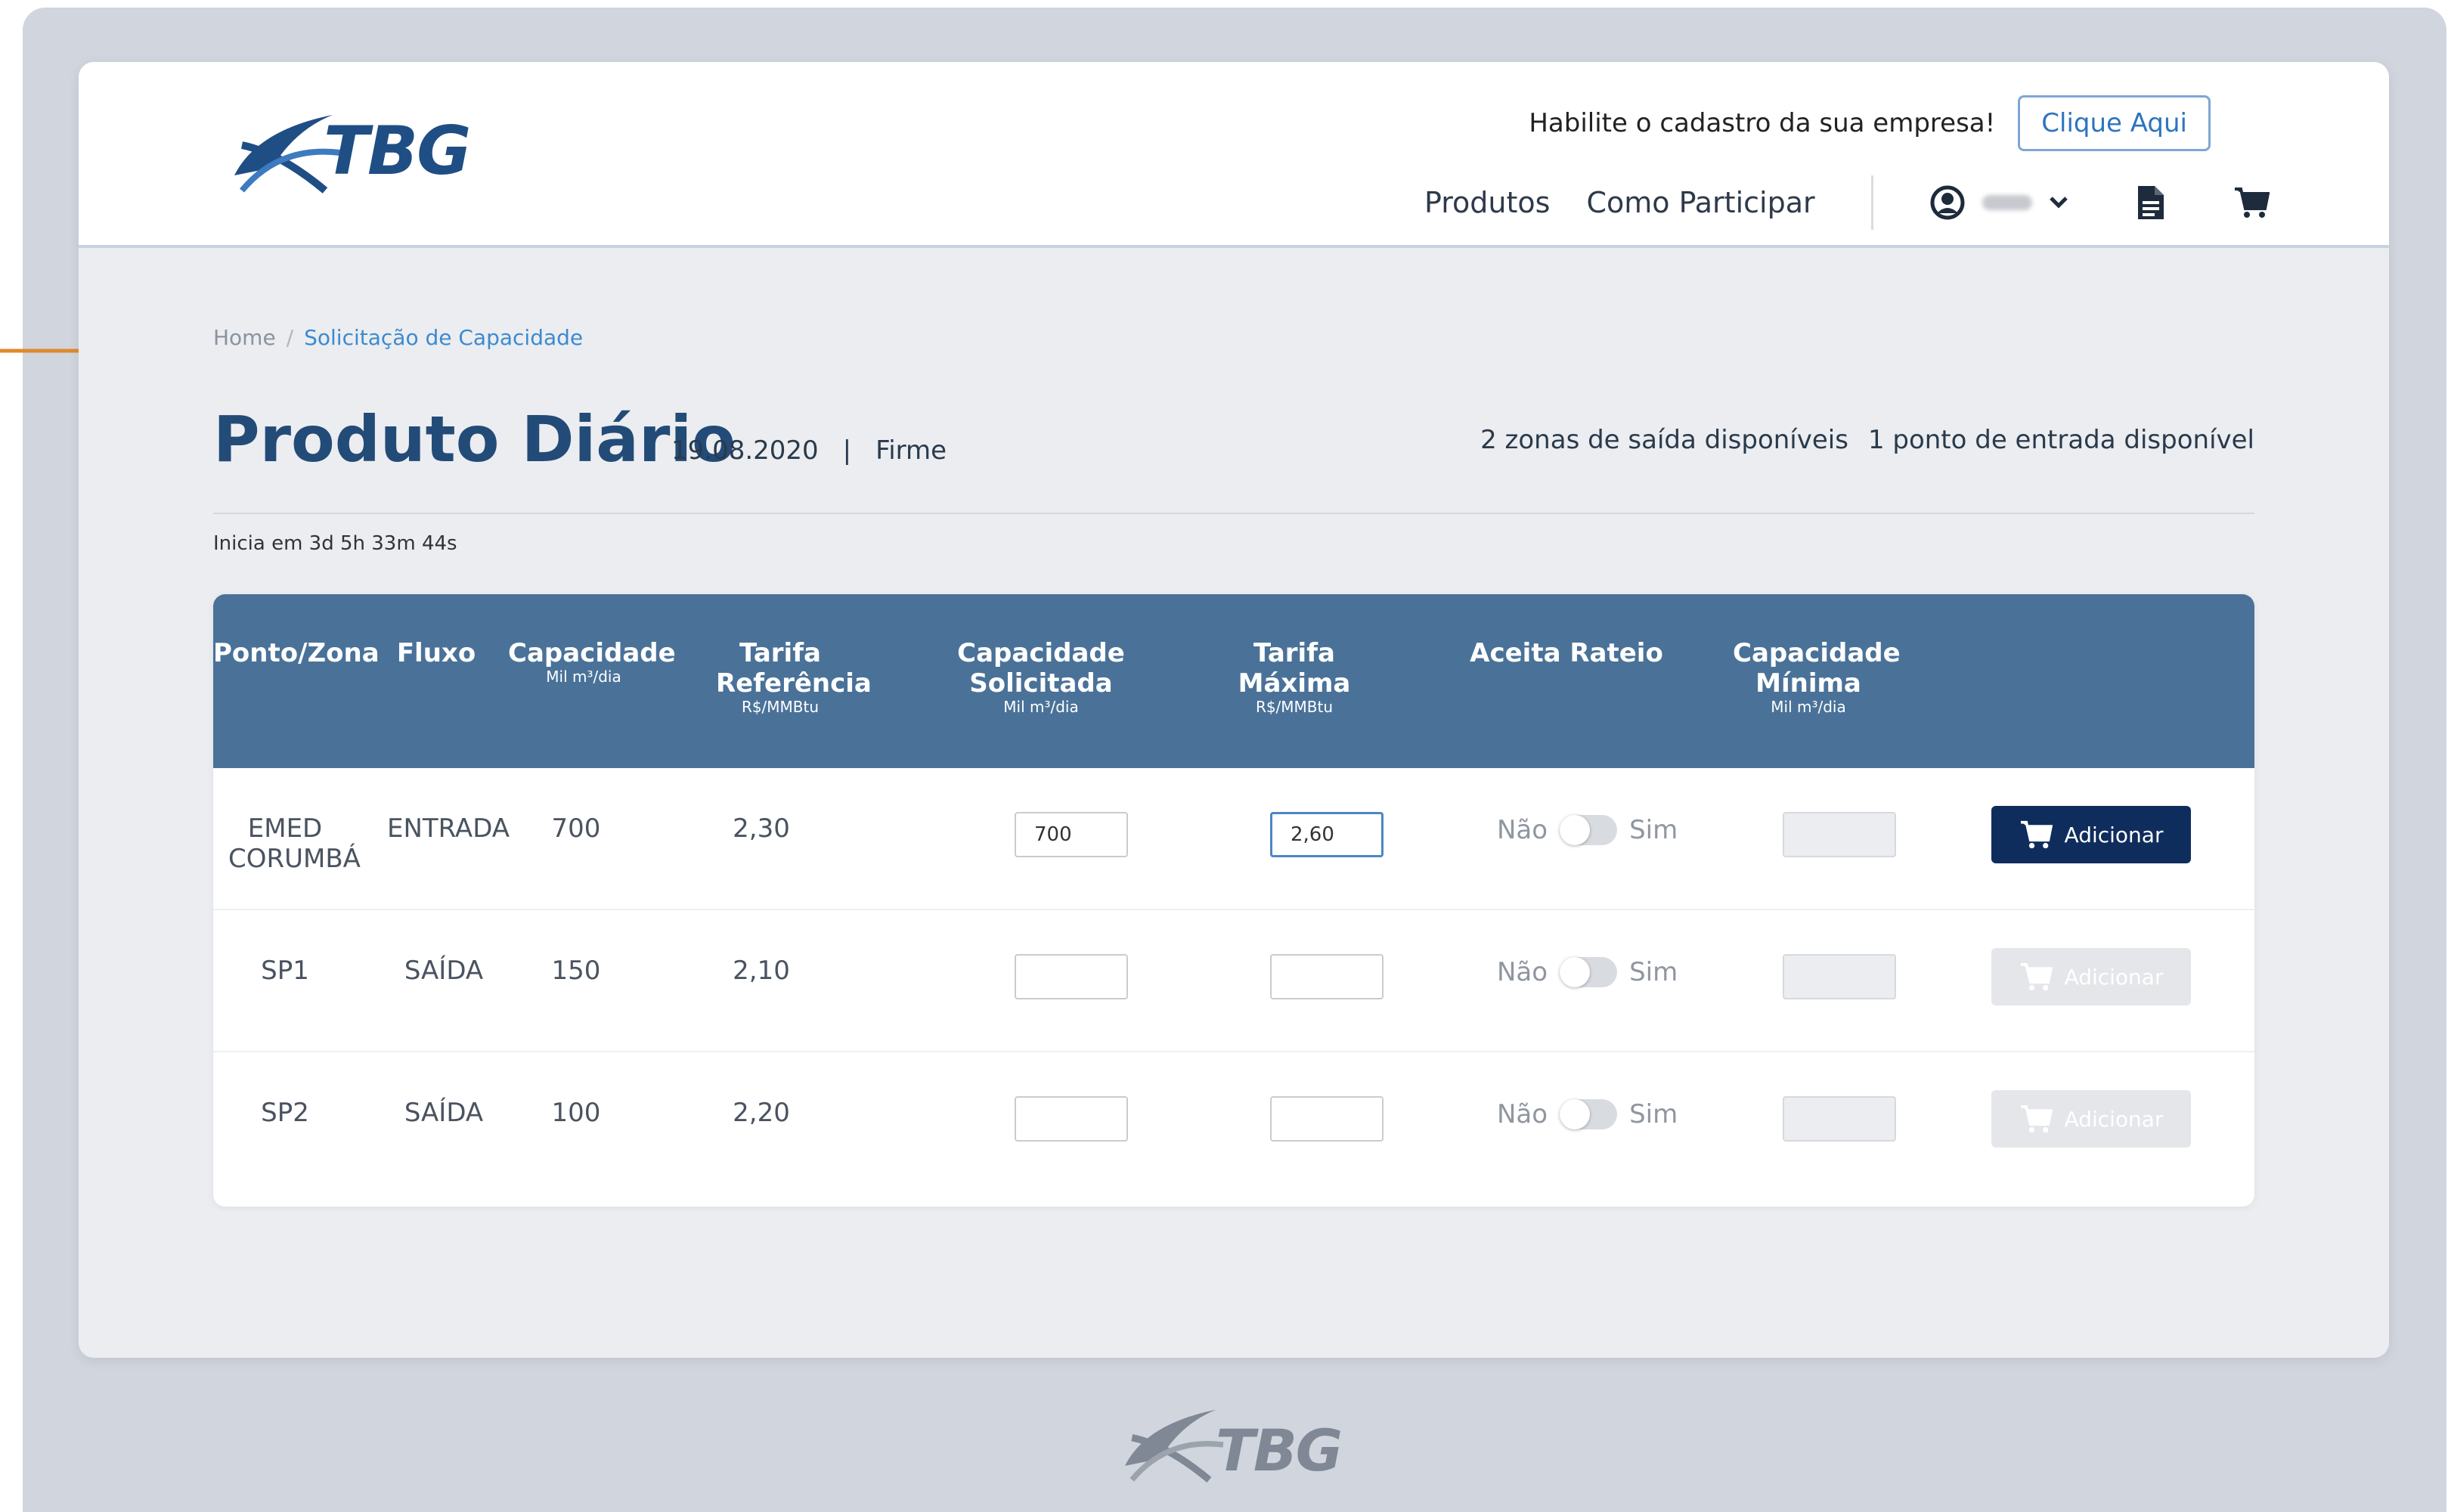  What do you see at coordinates (1233, 981) in the screenshot?
I see `table-row: SP1 SAÍDA 150 2,10 Não Sim Adicionar` at bounding box center [1233, 981].